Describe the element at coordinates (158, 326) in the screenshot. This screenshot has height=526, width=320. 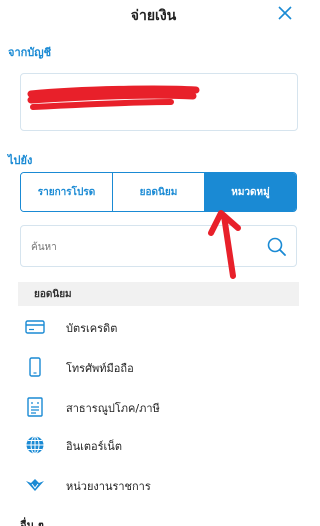
I see `list-item-credit-card: บัตรเครดิต` at that location.